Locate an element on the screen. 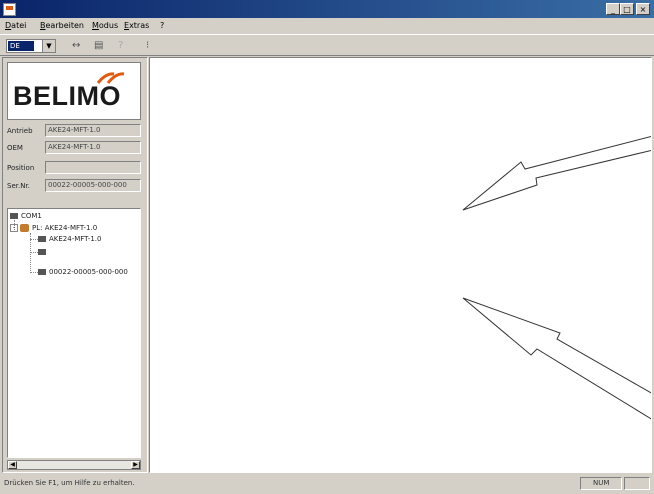 This screenshot has width=654, height=494. field-oem: OEM AKE24-MFT-1.0 is located at coordinates (76, 149).